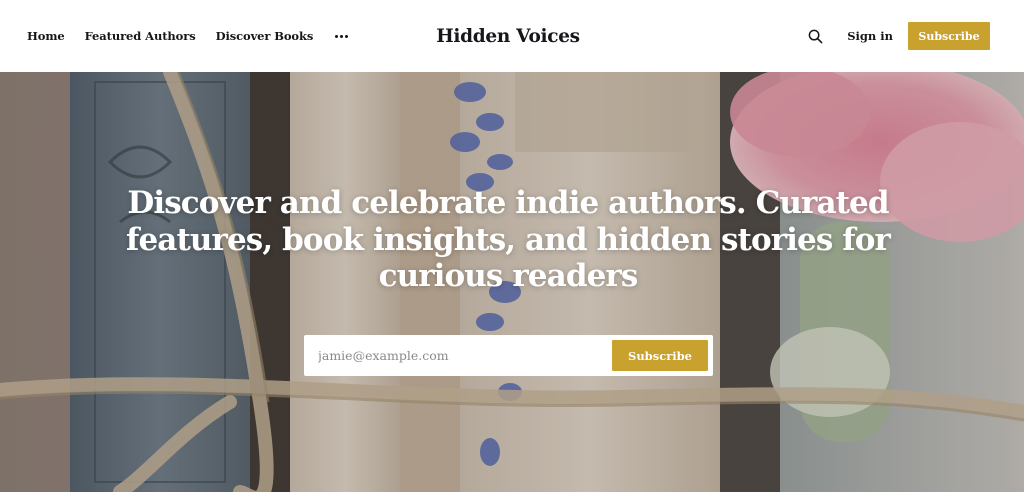 The image size is (1024, 494). I want to click on email-input, so click(458, 355).